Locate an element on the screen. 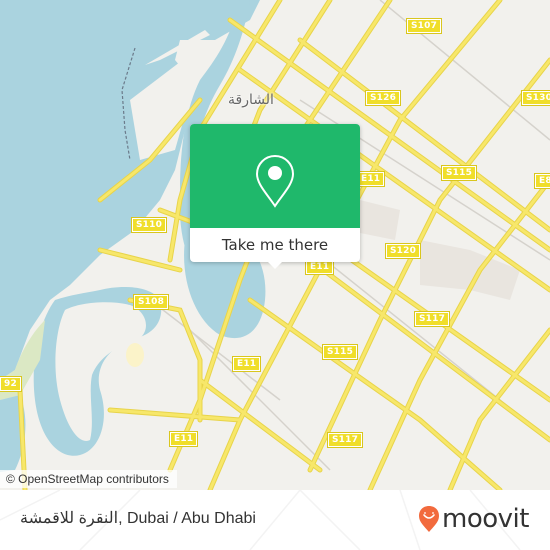 Image resolution: width=550 pixels, height=550 pixels. route-shield: S108 is located at coordinates (151, 302).